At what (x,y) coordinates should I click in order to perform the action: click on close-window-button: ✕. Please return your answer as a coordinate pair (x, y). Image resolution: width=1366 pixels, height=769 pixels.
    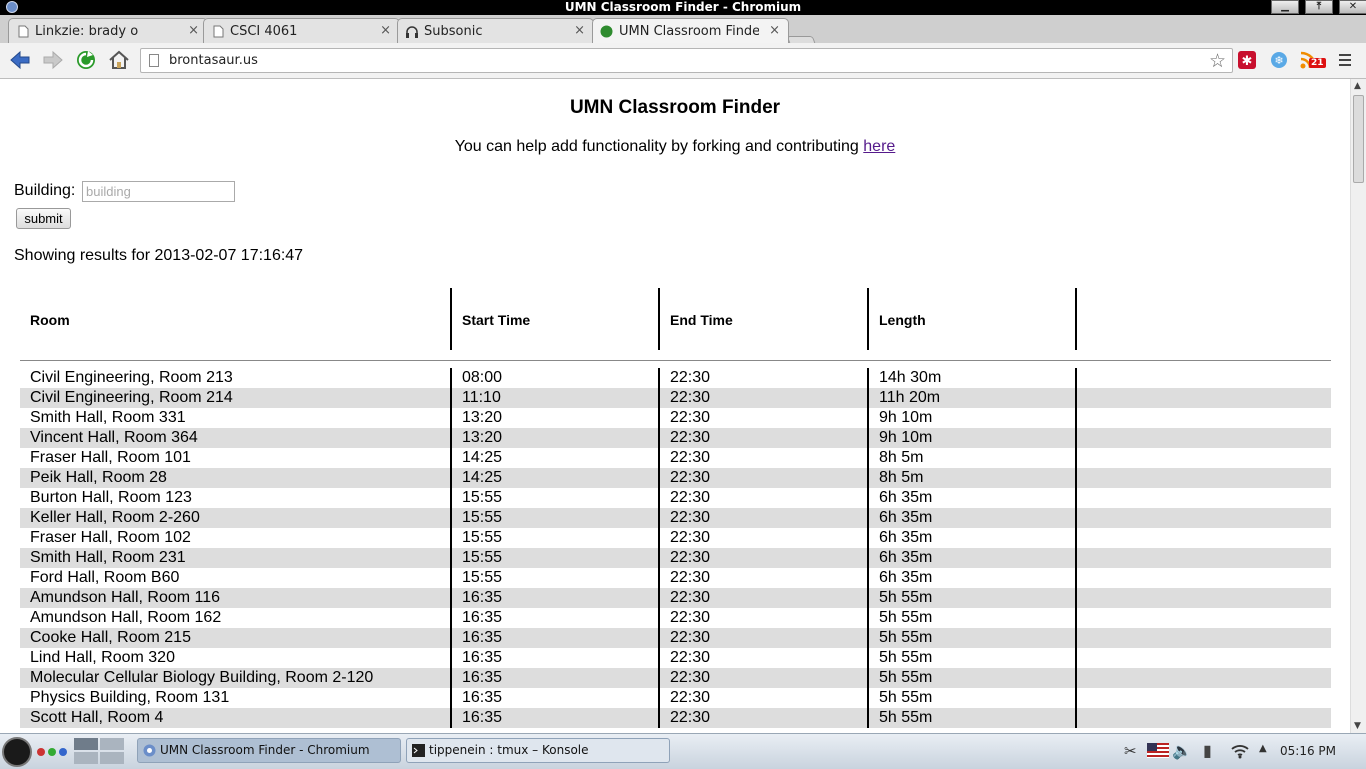
    Looking at the image, I should click on (1352, 7).